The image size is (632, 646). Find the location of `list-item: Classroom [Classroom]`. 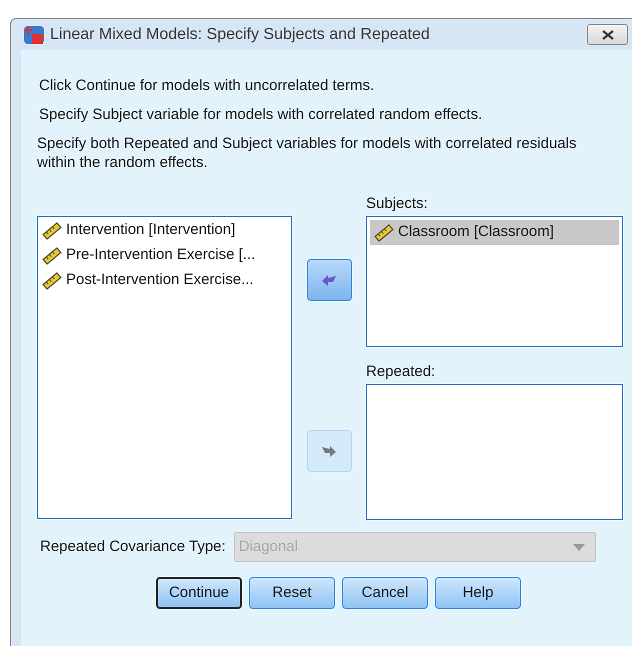

list-item: Classroom [Classroom] is located at coordinates (494, 232).